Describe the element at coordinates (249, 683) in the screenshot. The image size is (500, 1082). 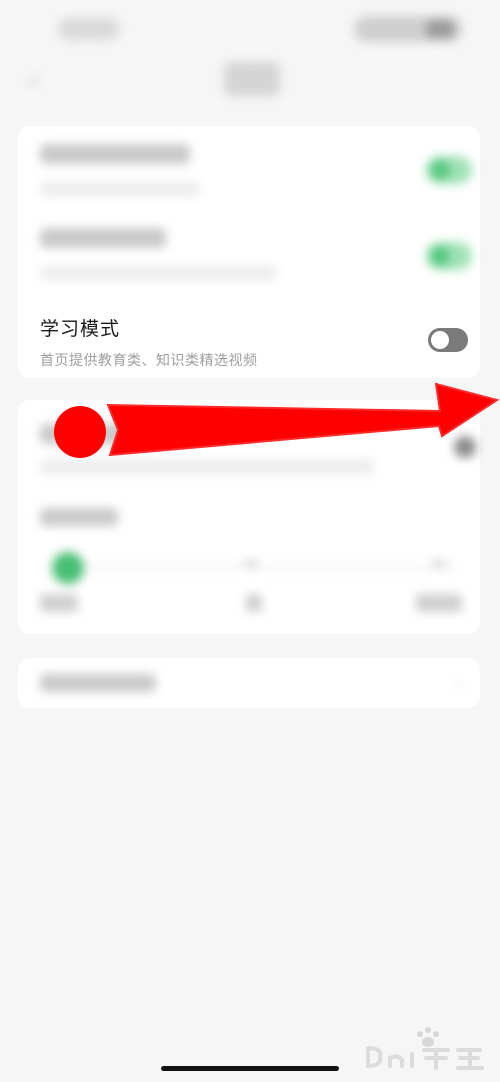
I see `settings-card-link: ›` at that location.